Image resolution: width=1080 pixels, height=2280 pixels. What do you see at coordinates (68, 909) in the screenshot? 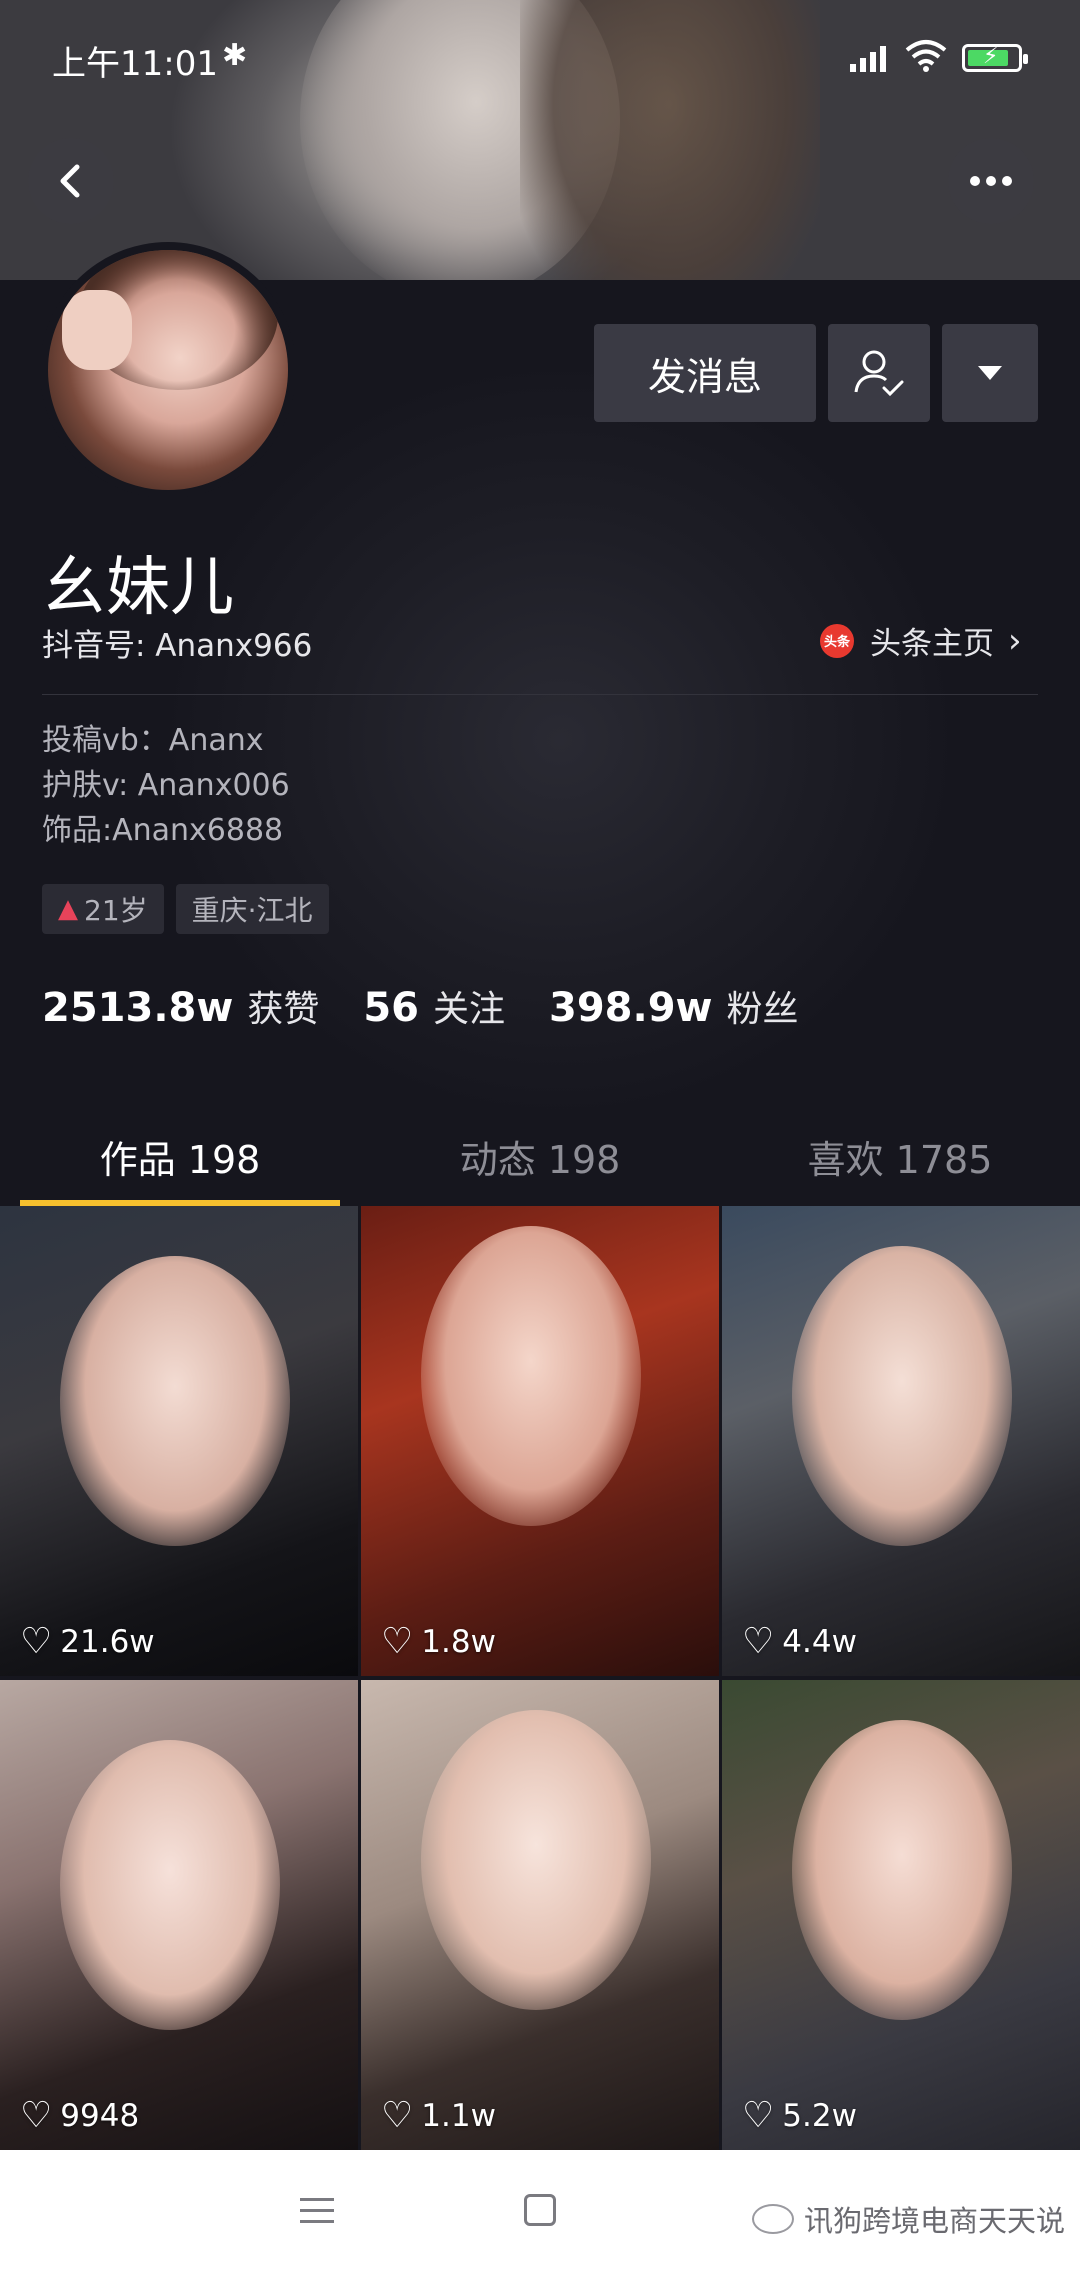
I see `person-icon: ▲` at bounding box center [68, 909].